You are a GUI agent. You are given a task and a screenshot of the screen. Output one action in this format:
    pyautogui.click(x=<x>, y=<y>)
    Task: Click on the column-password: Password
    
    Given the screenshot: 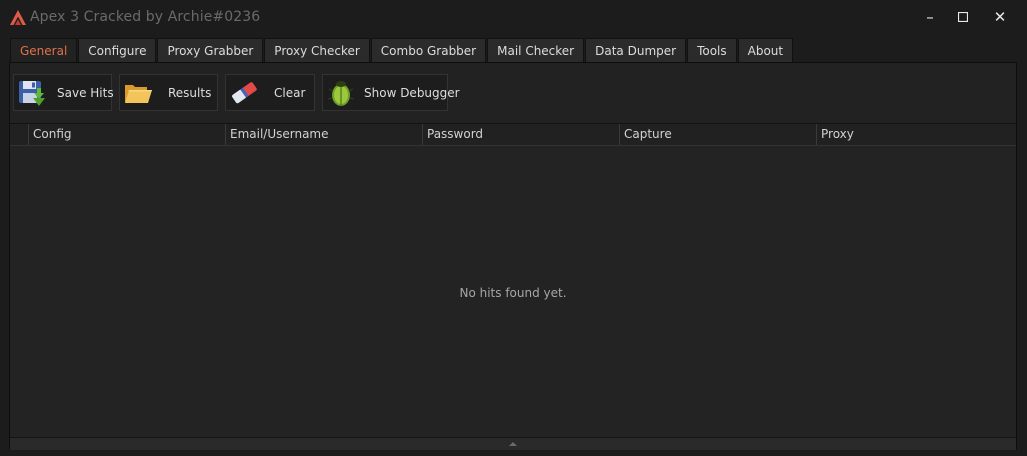 What is the action you would take?
    pyautogui.click(x=520, y=134)
    